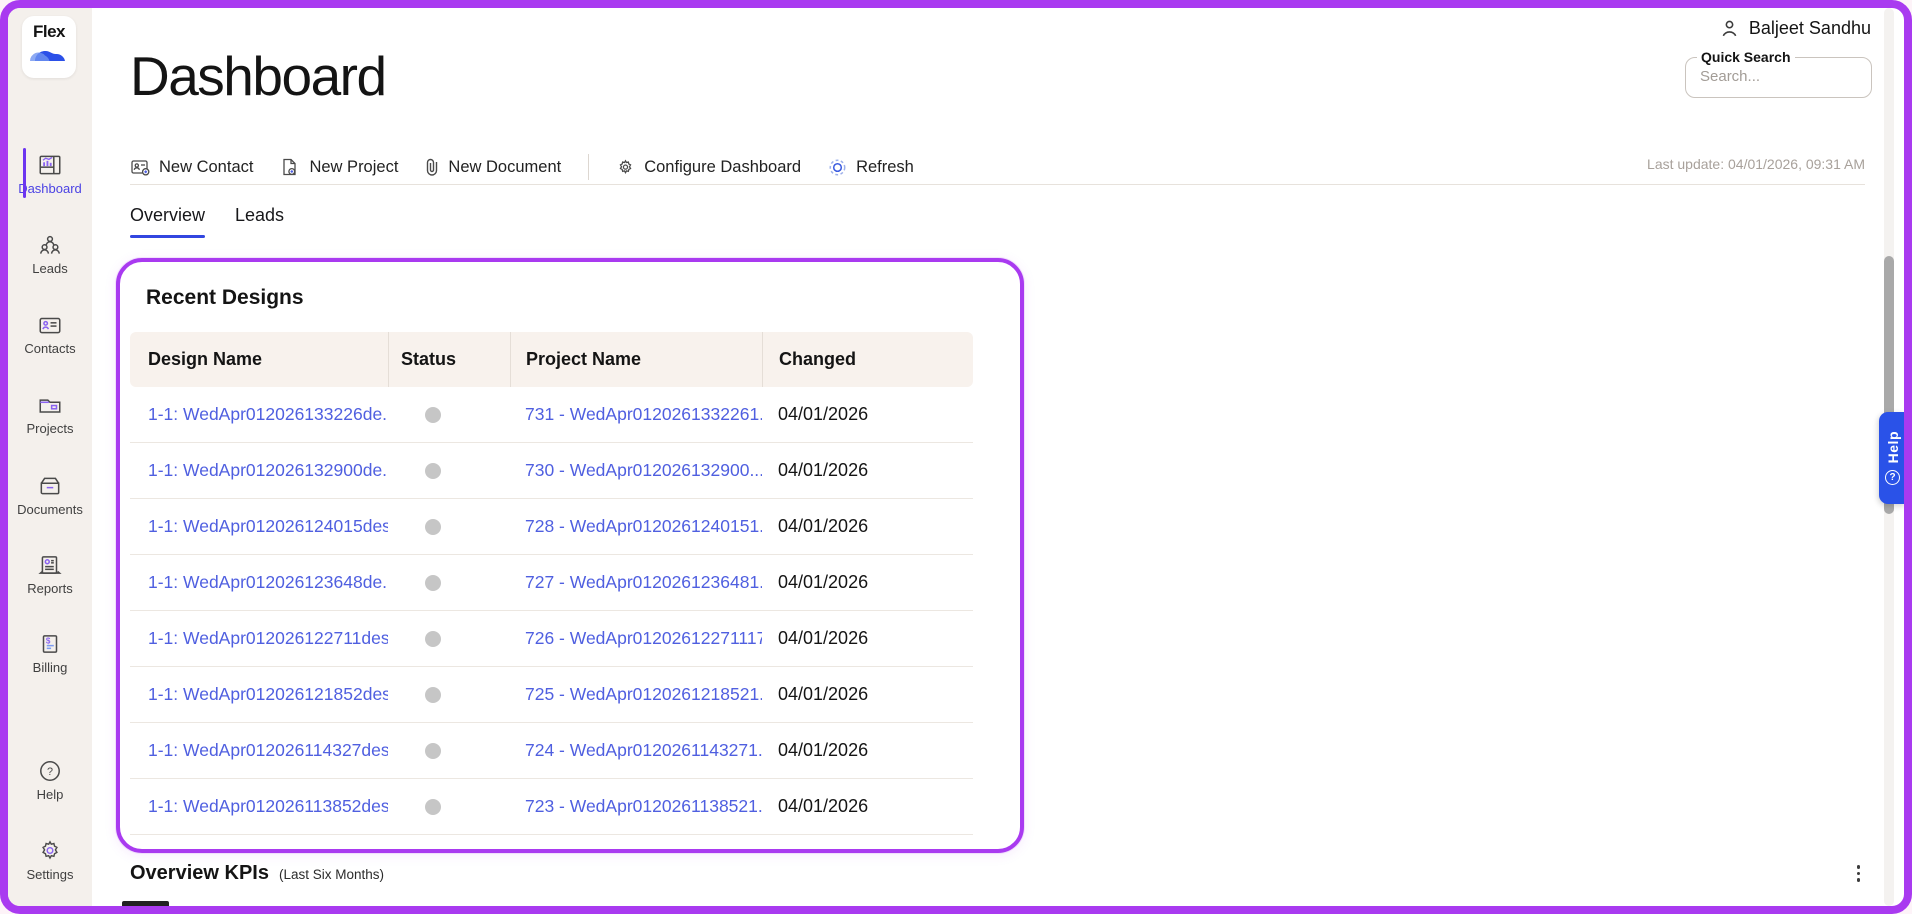  Describe the element at coordinates (331, 874) in the screenshot. I see `kpis-subtitle: (Last Six Months)` at that location.